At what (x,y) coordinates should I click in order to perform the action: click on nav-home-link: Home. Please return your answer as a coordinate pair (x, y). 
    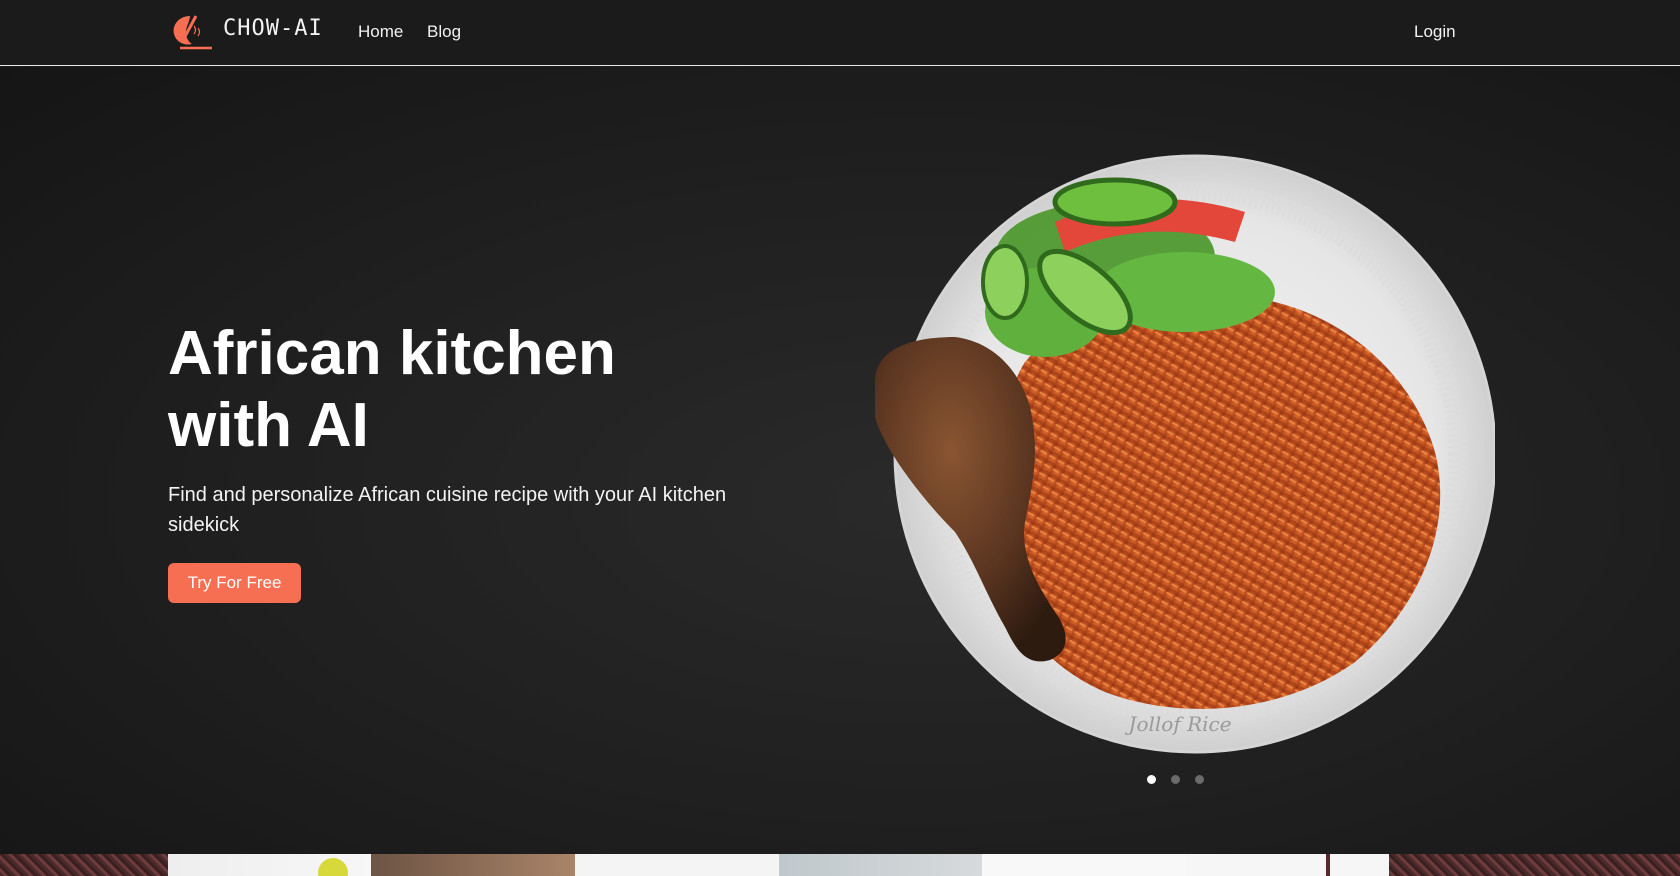
    Looking at the image, I should click on (380, 32).